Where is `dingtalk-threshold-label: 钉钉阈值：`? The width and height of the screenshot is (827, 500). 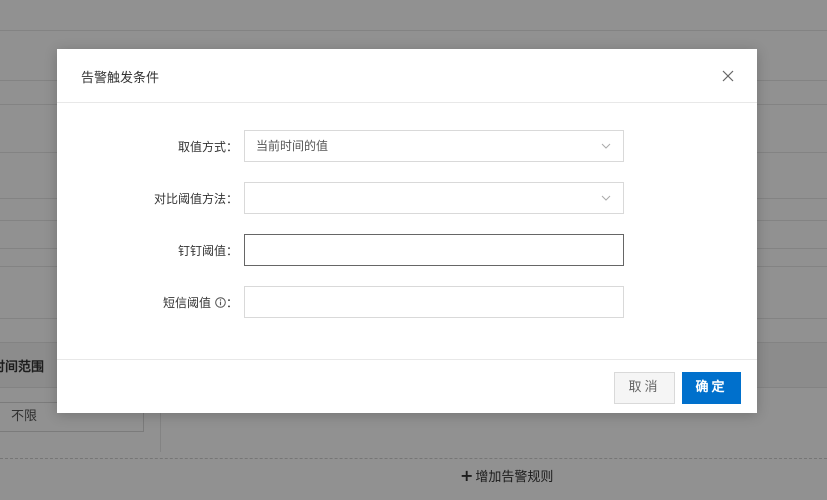
dingtalk-threshold-label: 钉钉阈值： is located at coordinates (208, 250).